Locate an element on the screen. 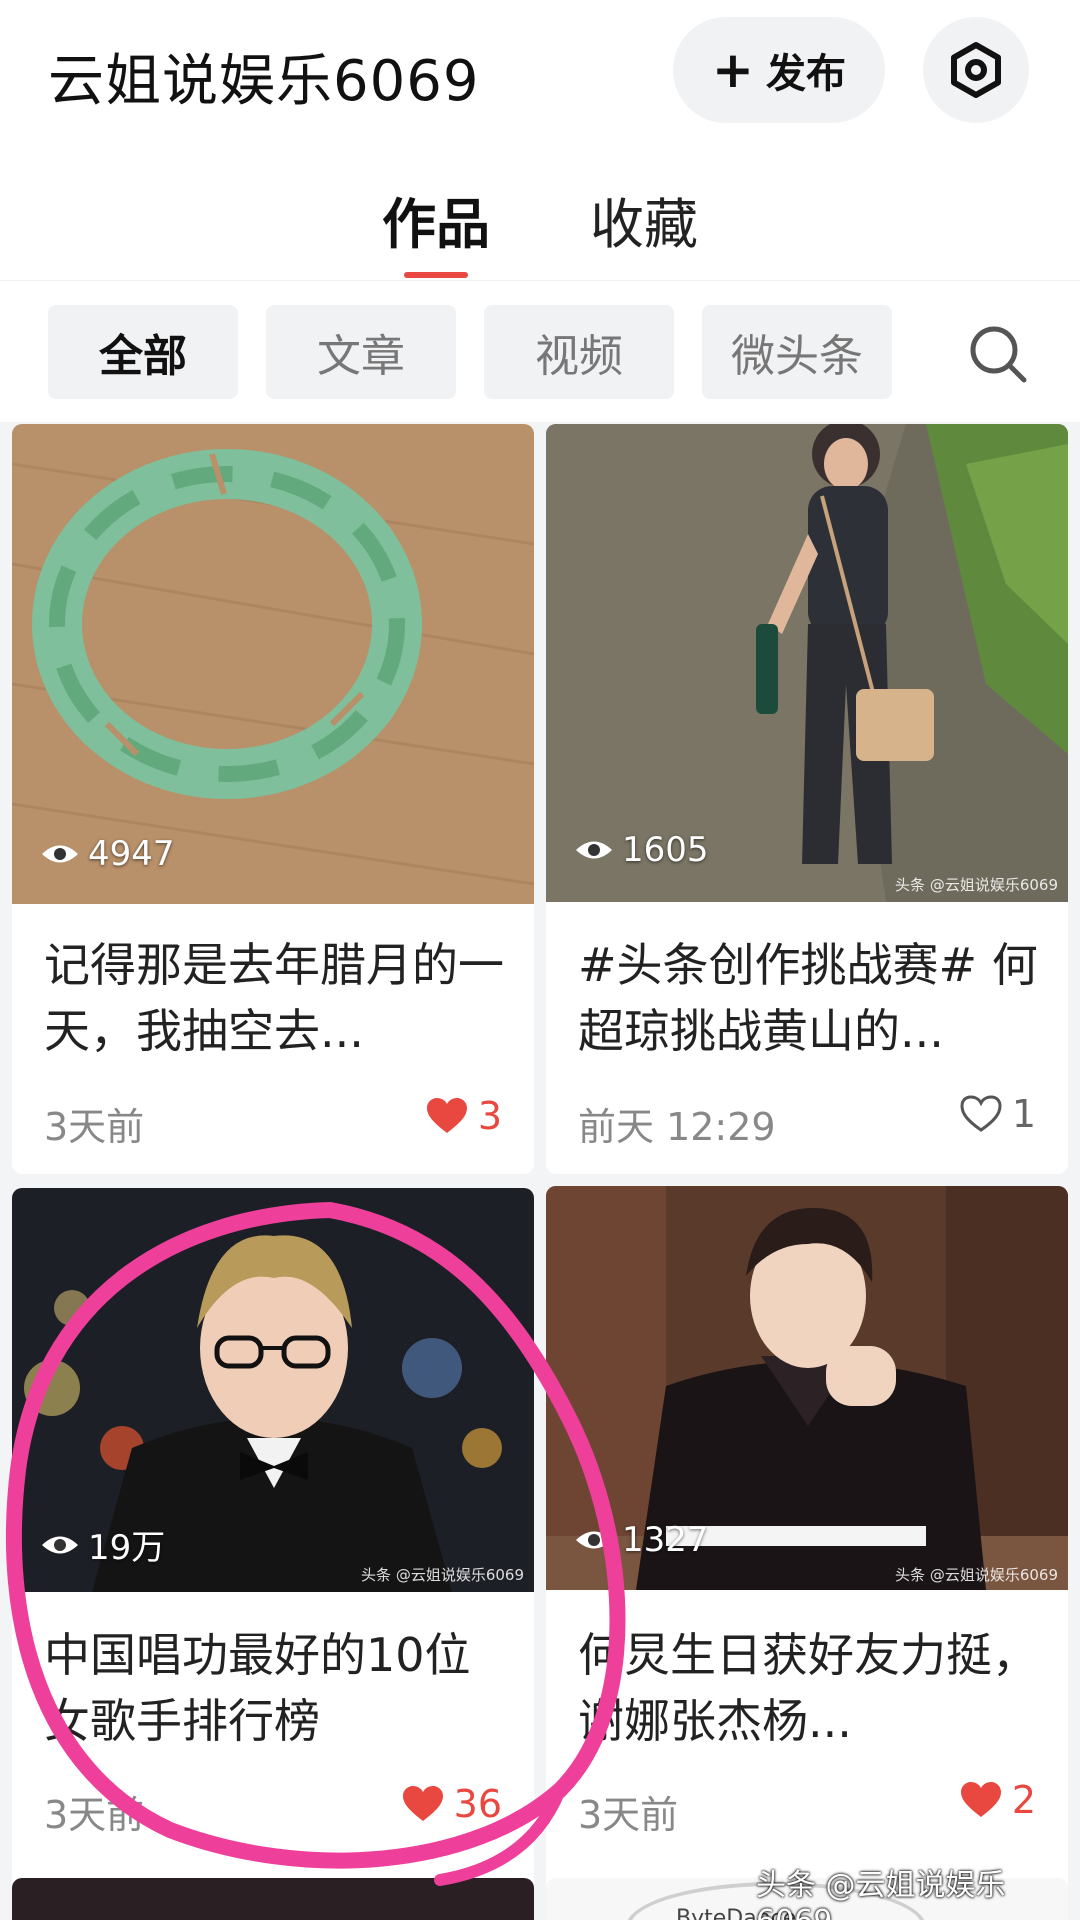 Image resolution: width=1080 pixels, height=1920 pixels. filter-videos: 视频 is located at coordinates (579, 352).